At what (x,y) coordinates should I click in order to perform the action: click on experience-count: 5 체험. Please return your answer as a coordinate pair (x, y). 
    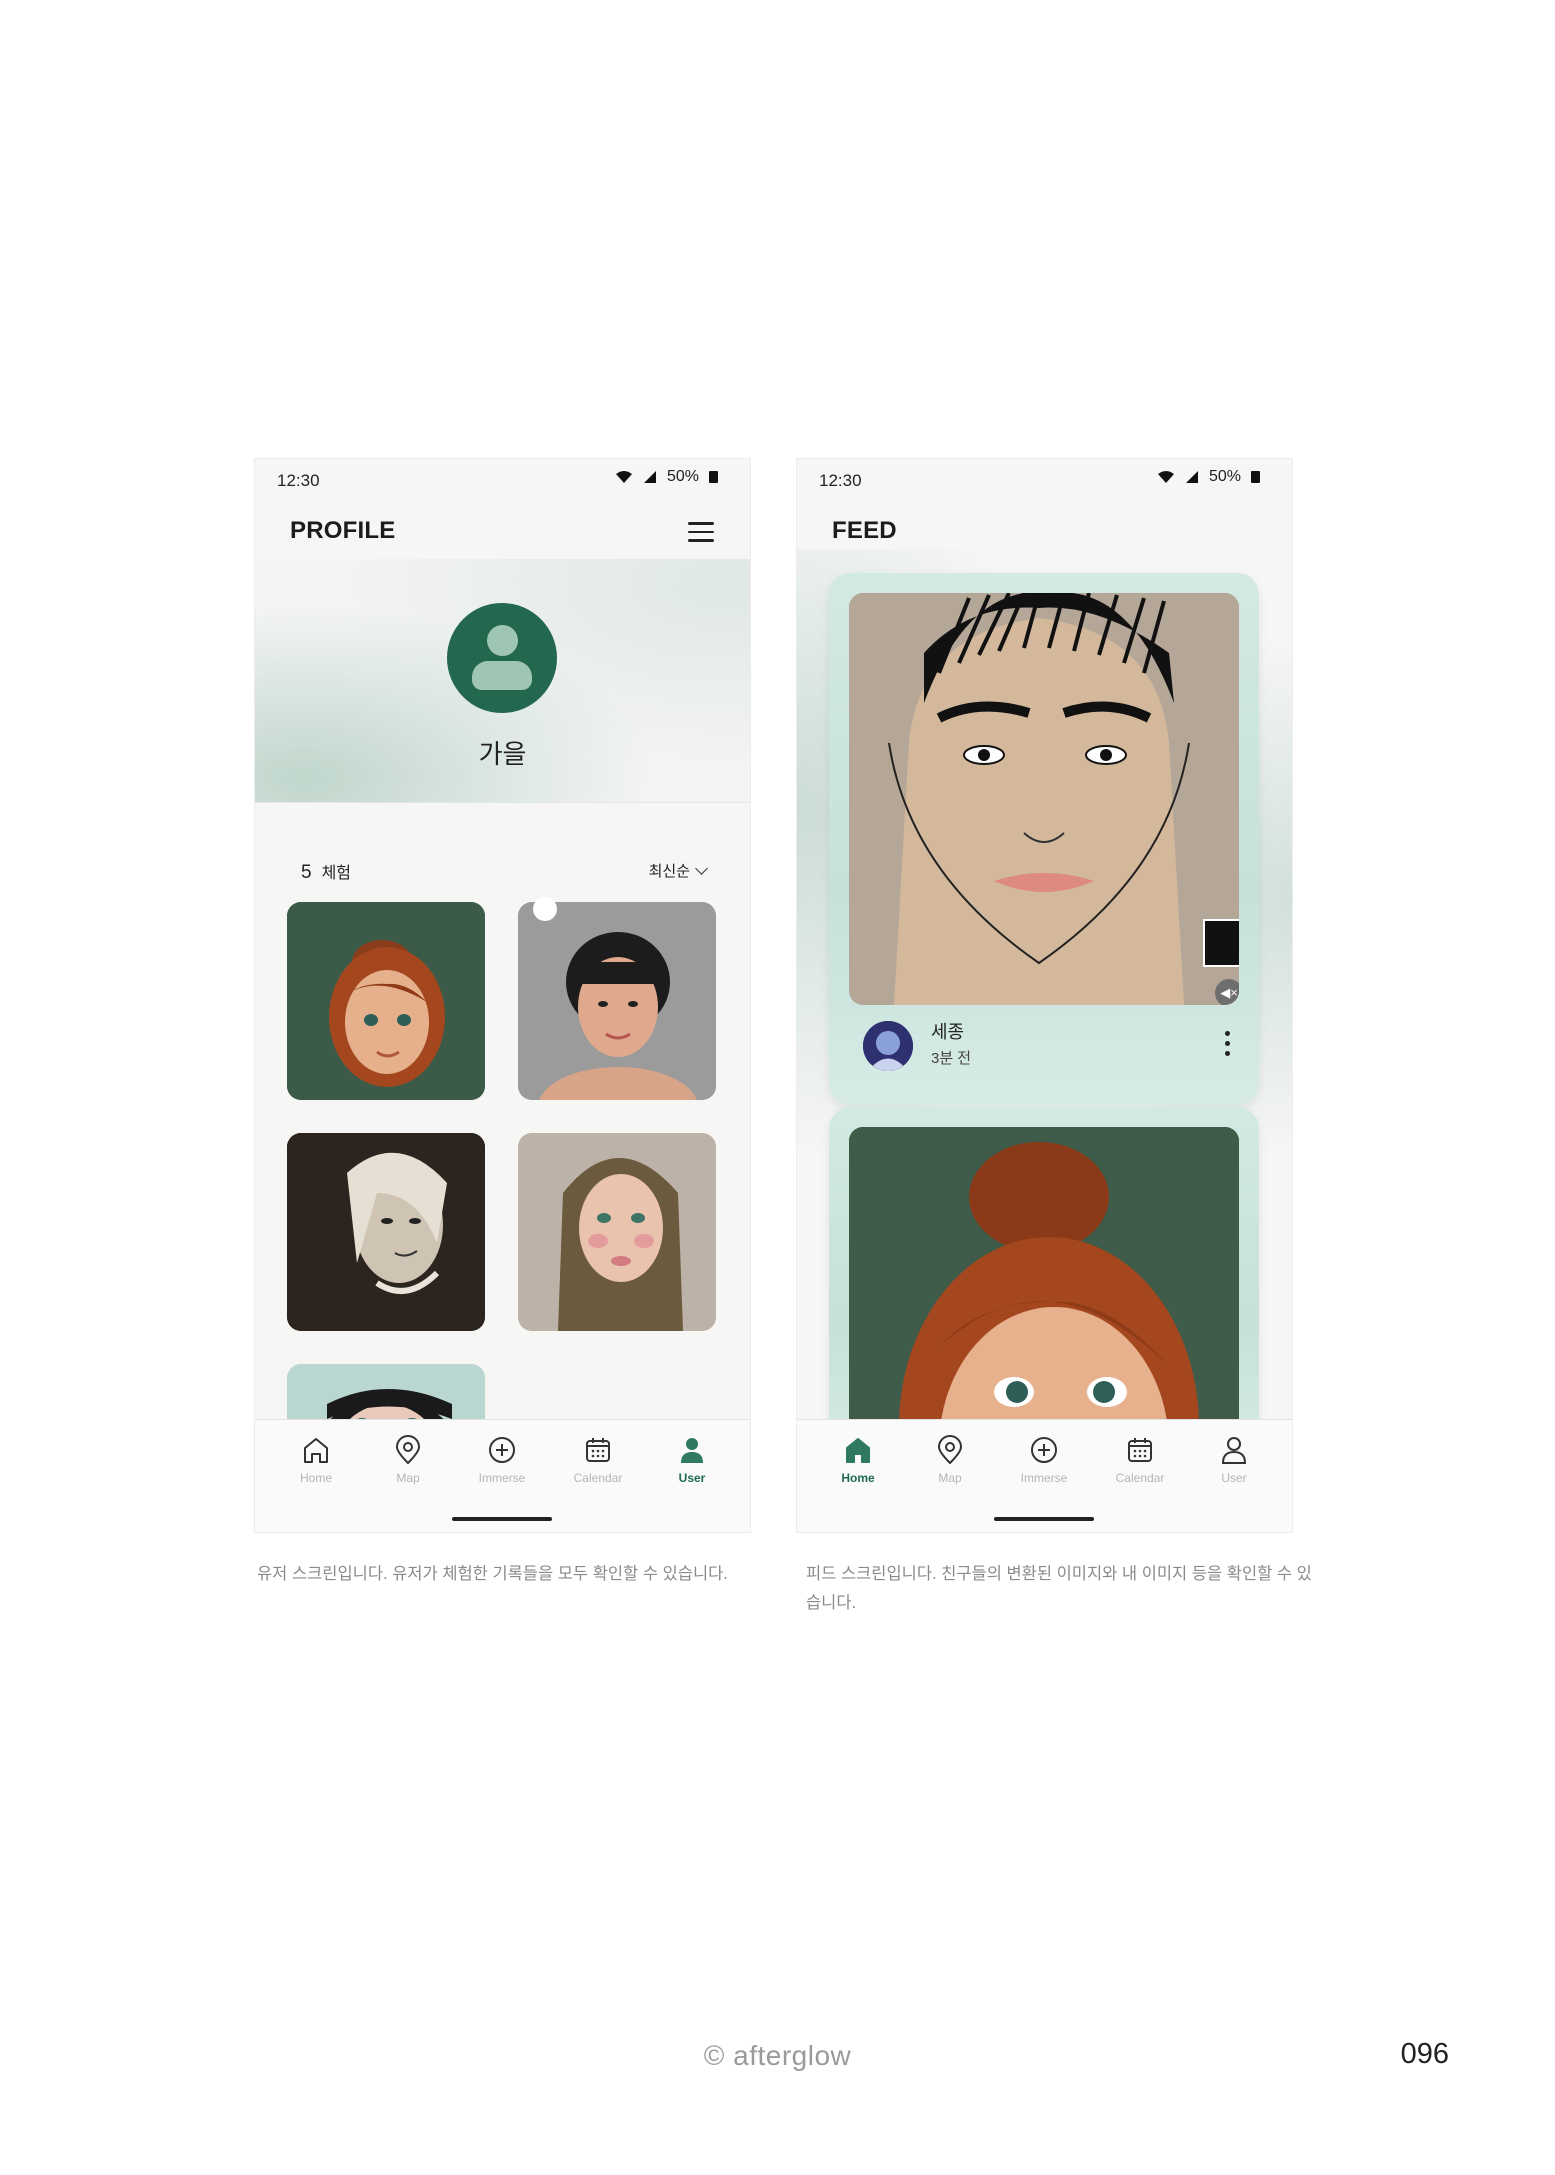
    Looking at the image, I should click on (326, 871).